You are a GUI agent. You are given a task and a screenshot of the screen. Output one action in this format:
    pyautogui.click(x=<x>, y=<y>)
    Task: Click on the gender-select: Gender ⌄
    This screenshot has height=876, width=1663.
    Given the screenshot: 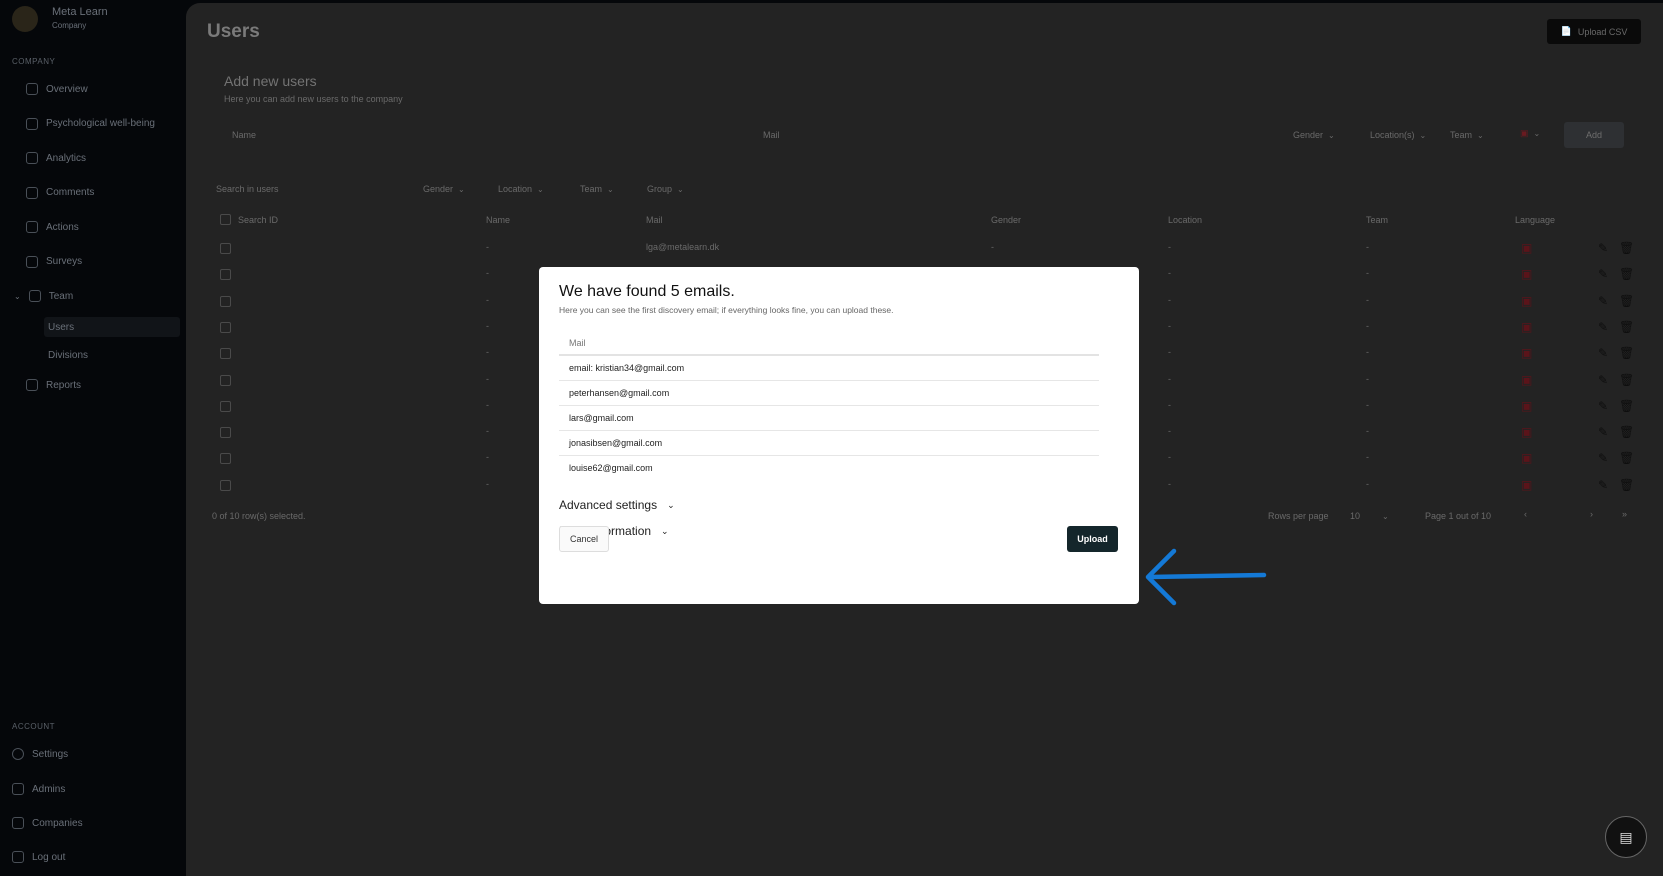 What is the action you would take?
    pyautogui.click(x=1314, y=135)
    